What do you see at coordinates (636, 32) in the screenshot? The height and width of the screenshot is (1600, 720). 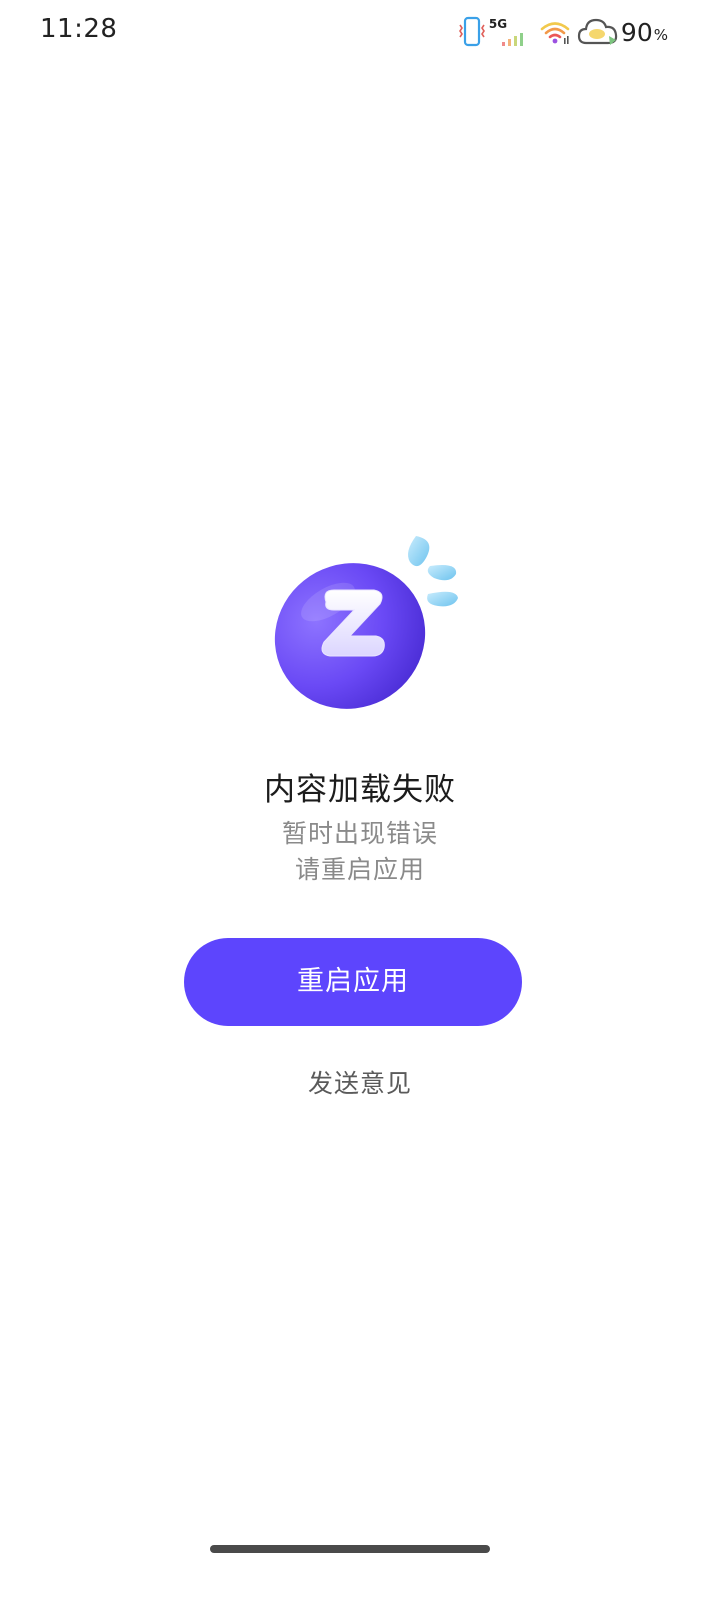 I see `battery-level: 90` at bounding box center [636, 32].